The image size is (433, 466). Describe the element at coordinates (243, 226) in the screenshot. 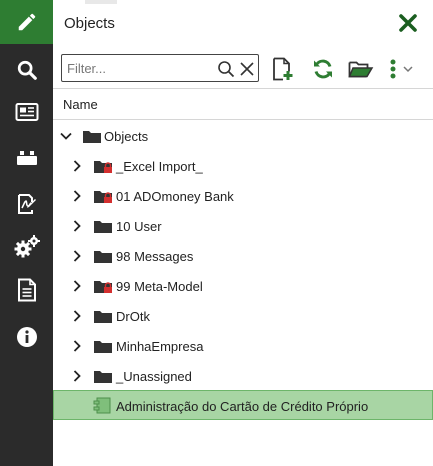

I see `tree-item: 10 User` at that location.